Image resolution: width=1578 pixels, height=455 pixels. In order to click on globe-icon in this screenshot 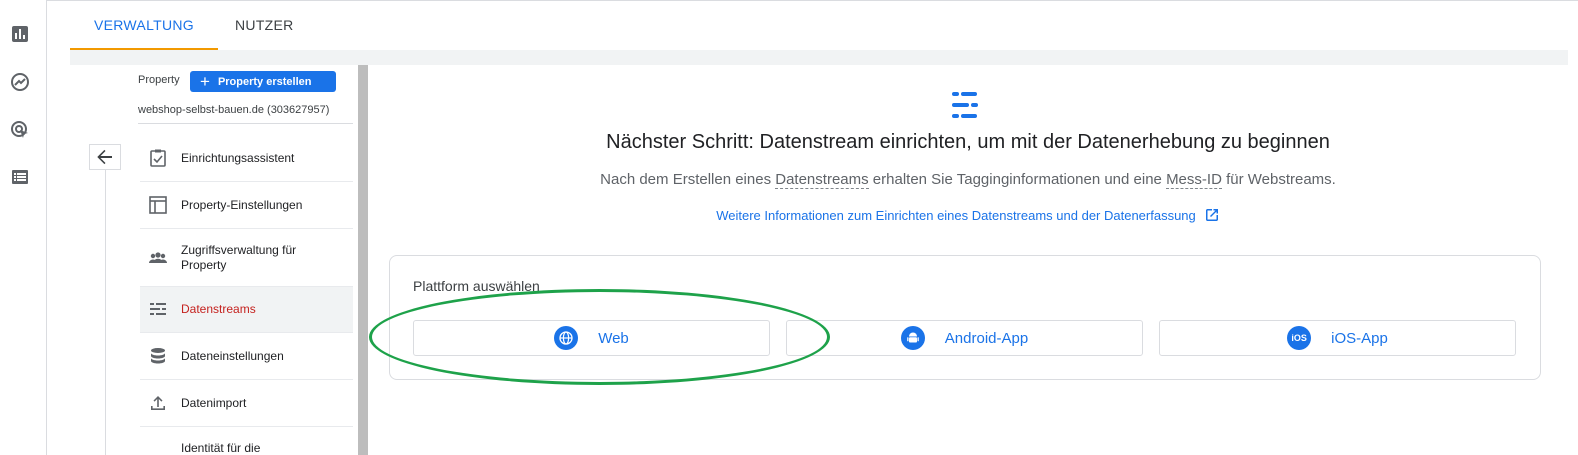, I will do `click(566, 338)`.